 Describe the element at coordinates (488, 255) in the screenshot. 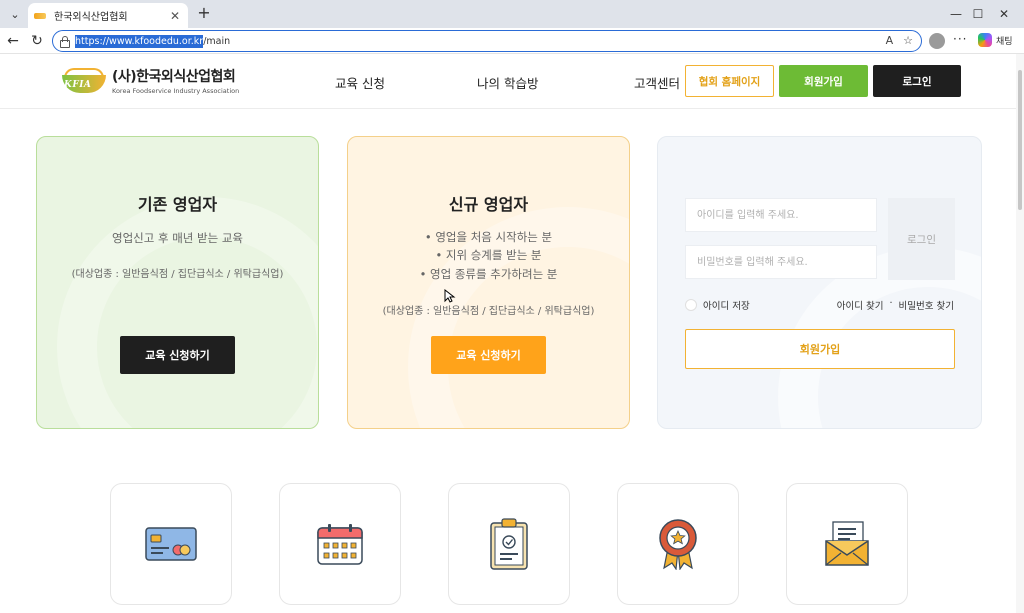

I see `new-card-line-2: • 지위 승계를 받는 분` at that location.